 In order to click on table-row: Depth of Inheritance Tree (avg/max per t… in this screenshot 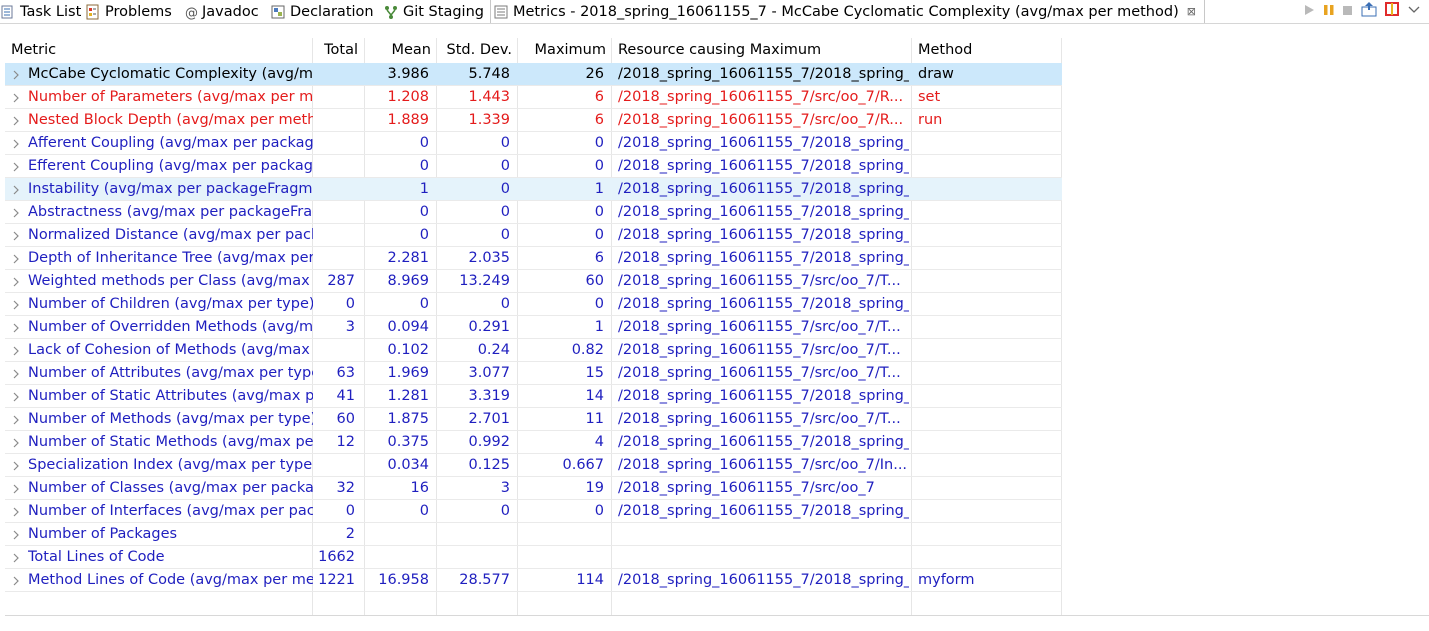, I will do `click(533, 258)`.